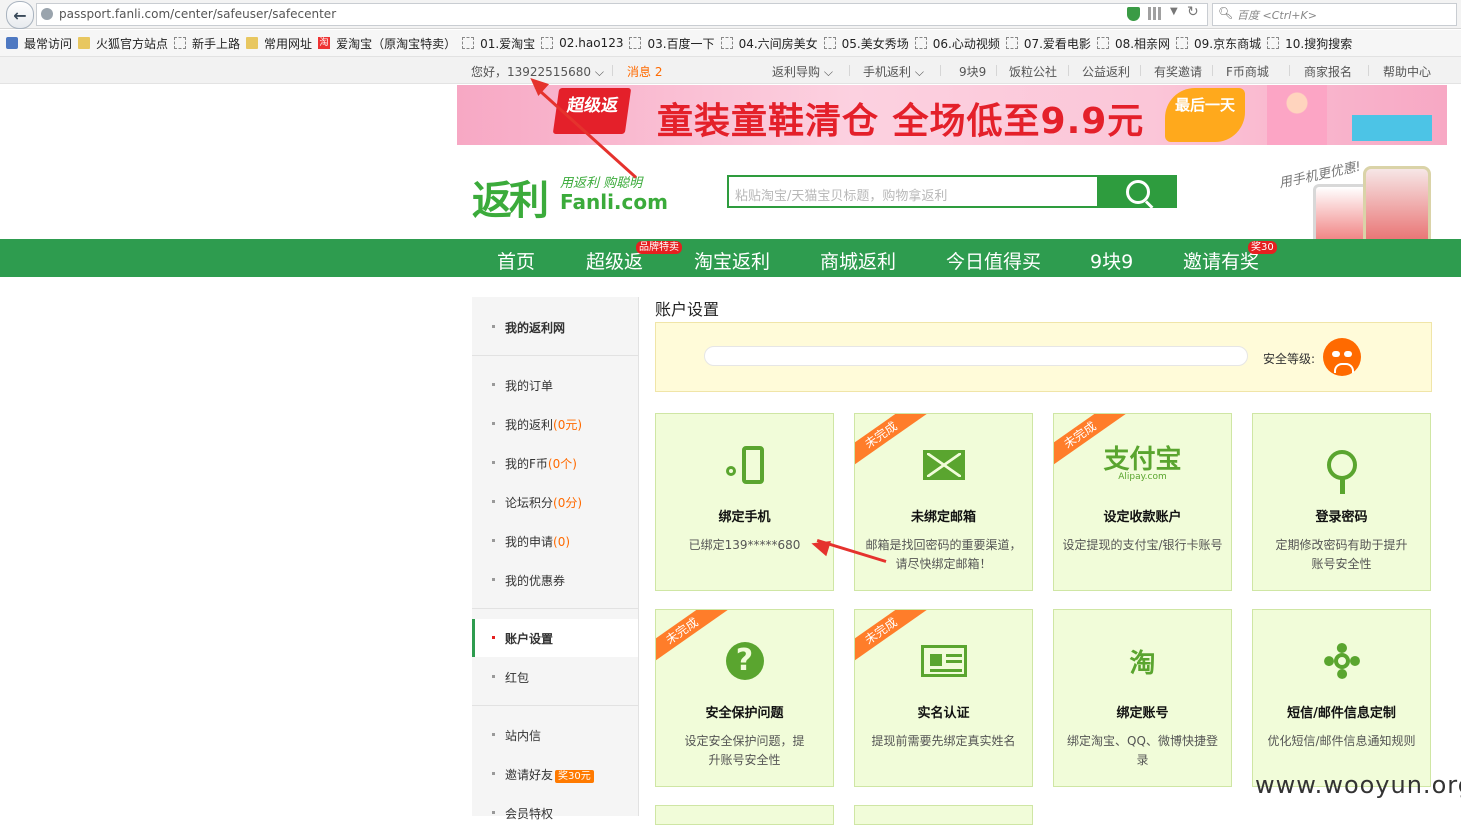 The height and width of the screenshot is (832, 1461). What do you see at coordinates (952, 115) in the screenshot?
I see `promo-banner: 超级返 童装童鞋清仓 全场低至9.9元 最后一天` at bounding box center [952, 115].